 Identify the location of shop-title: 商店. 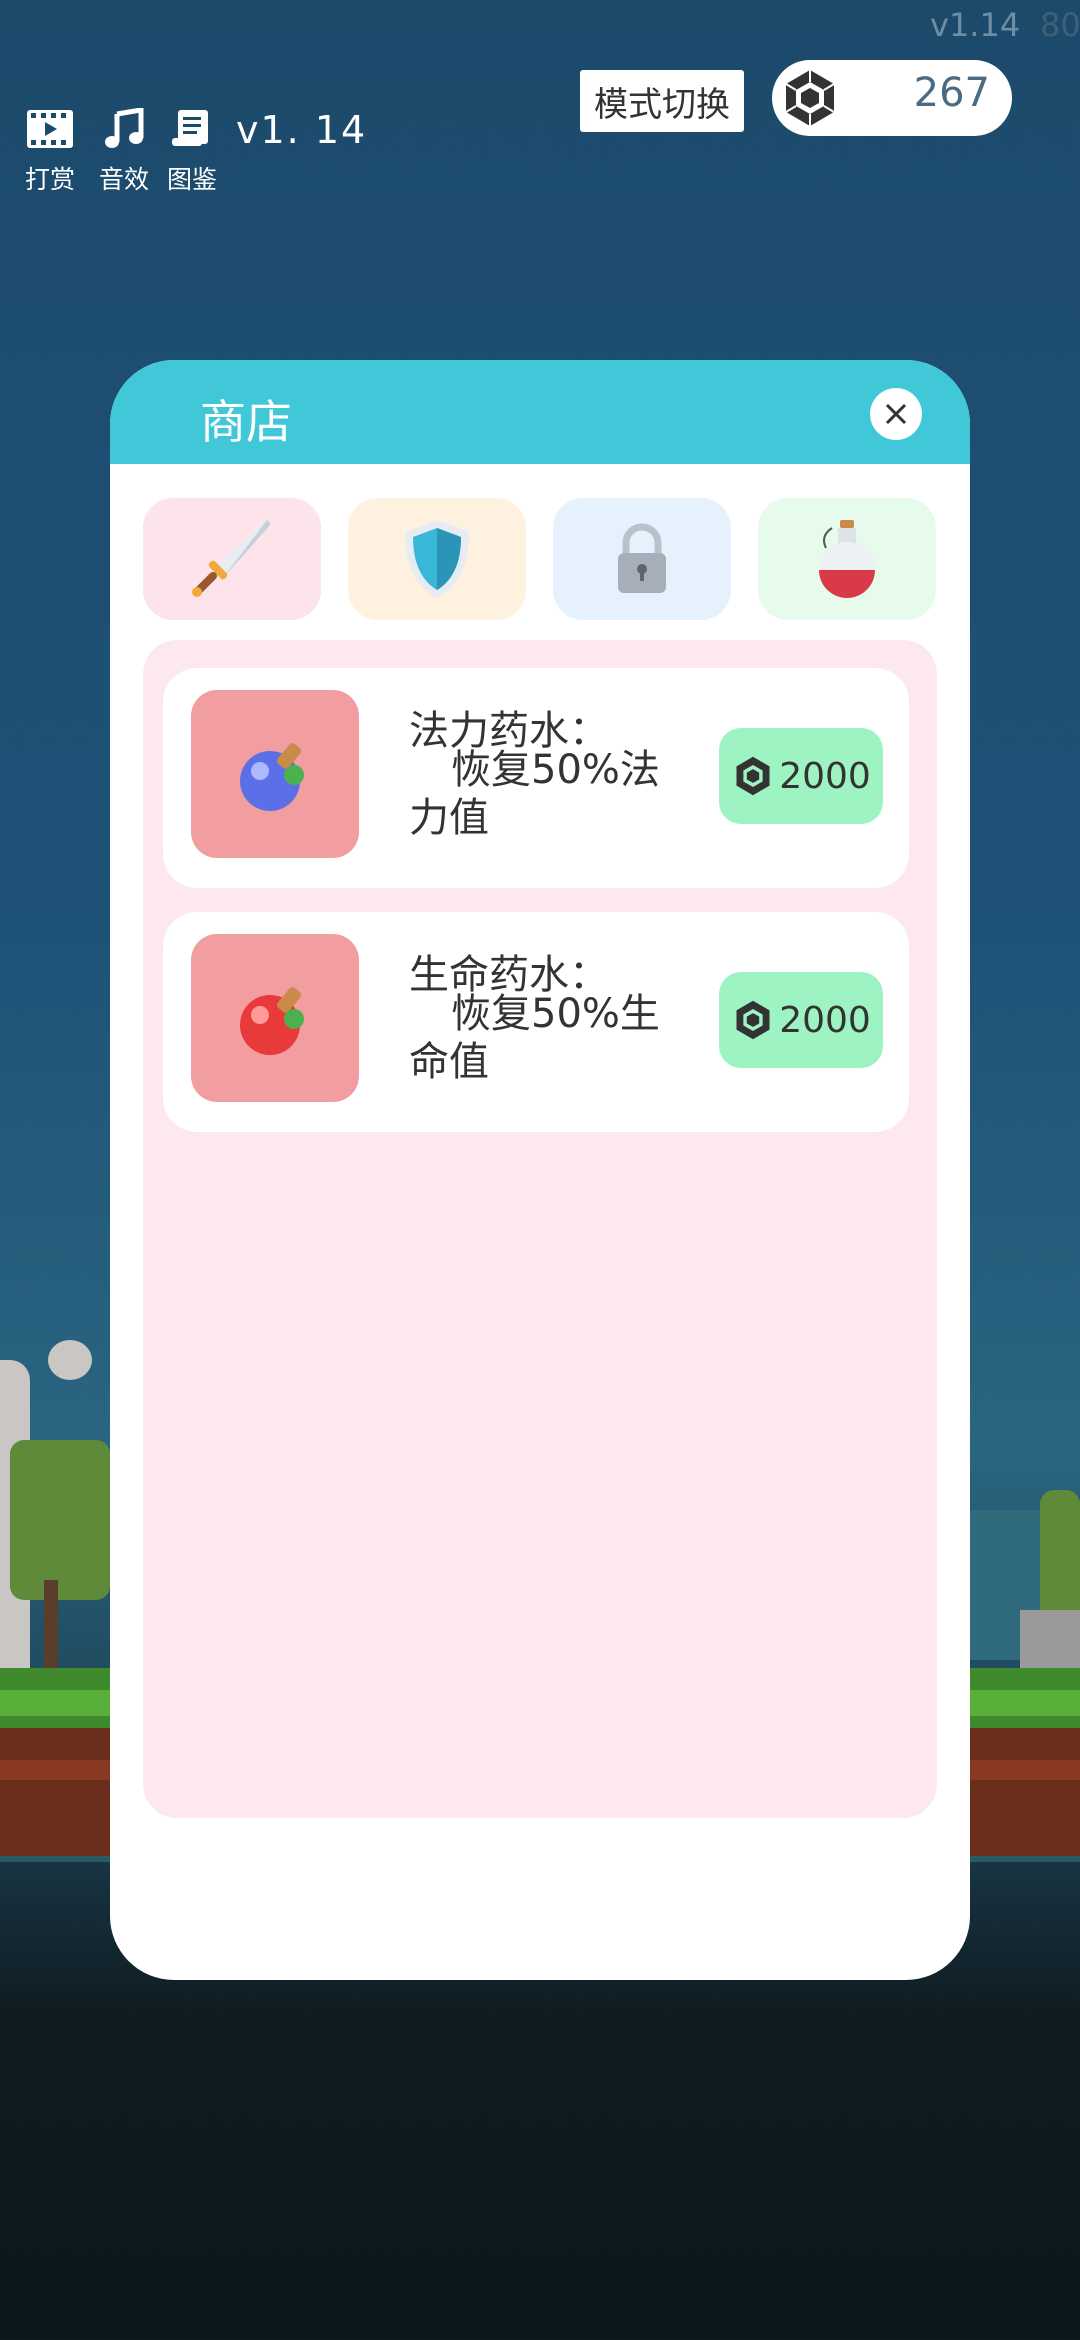
(246, 422).